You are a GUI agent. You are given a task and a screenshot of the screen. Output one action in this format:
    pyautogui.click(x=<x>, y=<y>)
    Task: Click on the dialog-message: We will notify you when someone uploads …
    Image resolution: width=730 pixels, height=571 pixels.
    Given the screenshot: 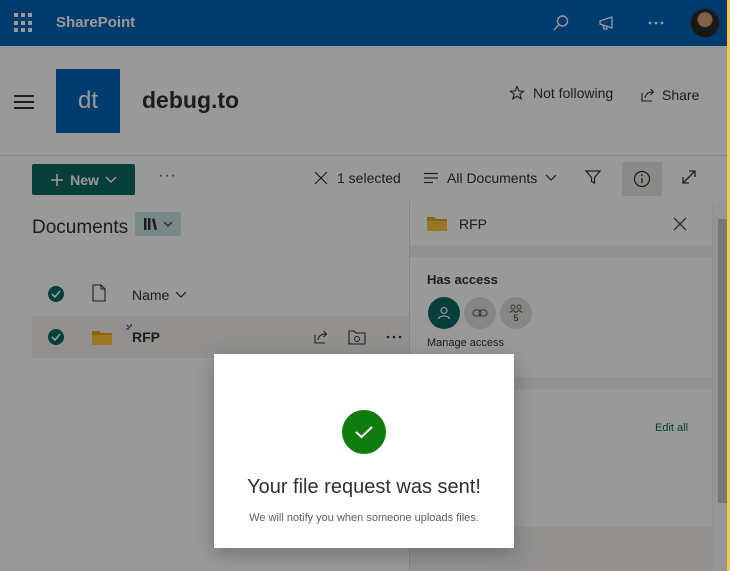 What is the action you would take?
    pyautogui.click(x=364, y=518)
    